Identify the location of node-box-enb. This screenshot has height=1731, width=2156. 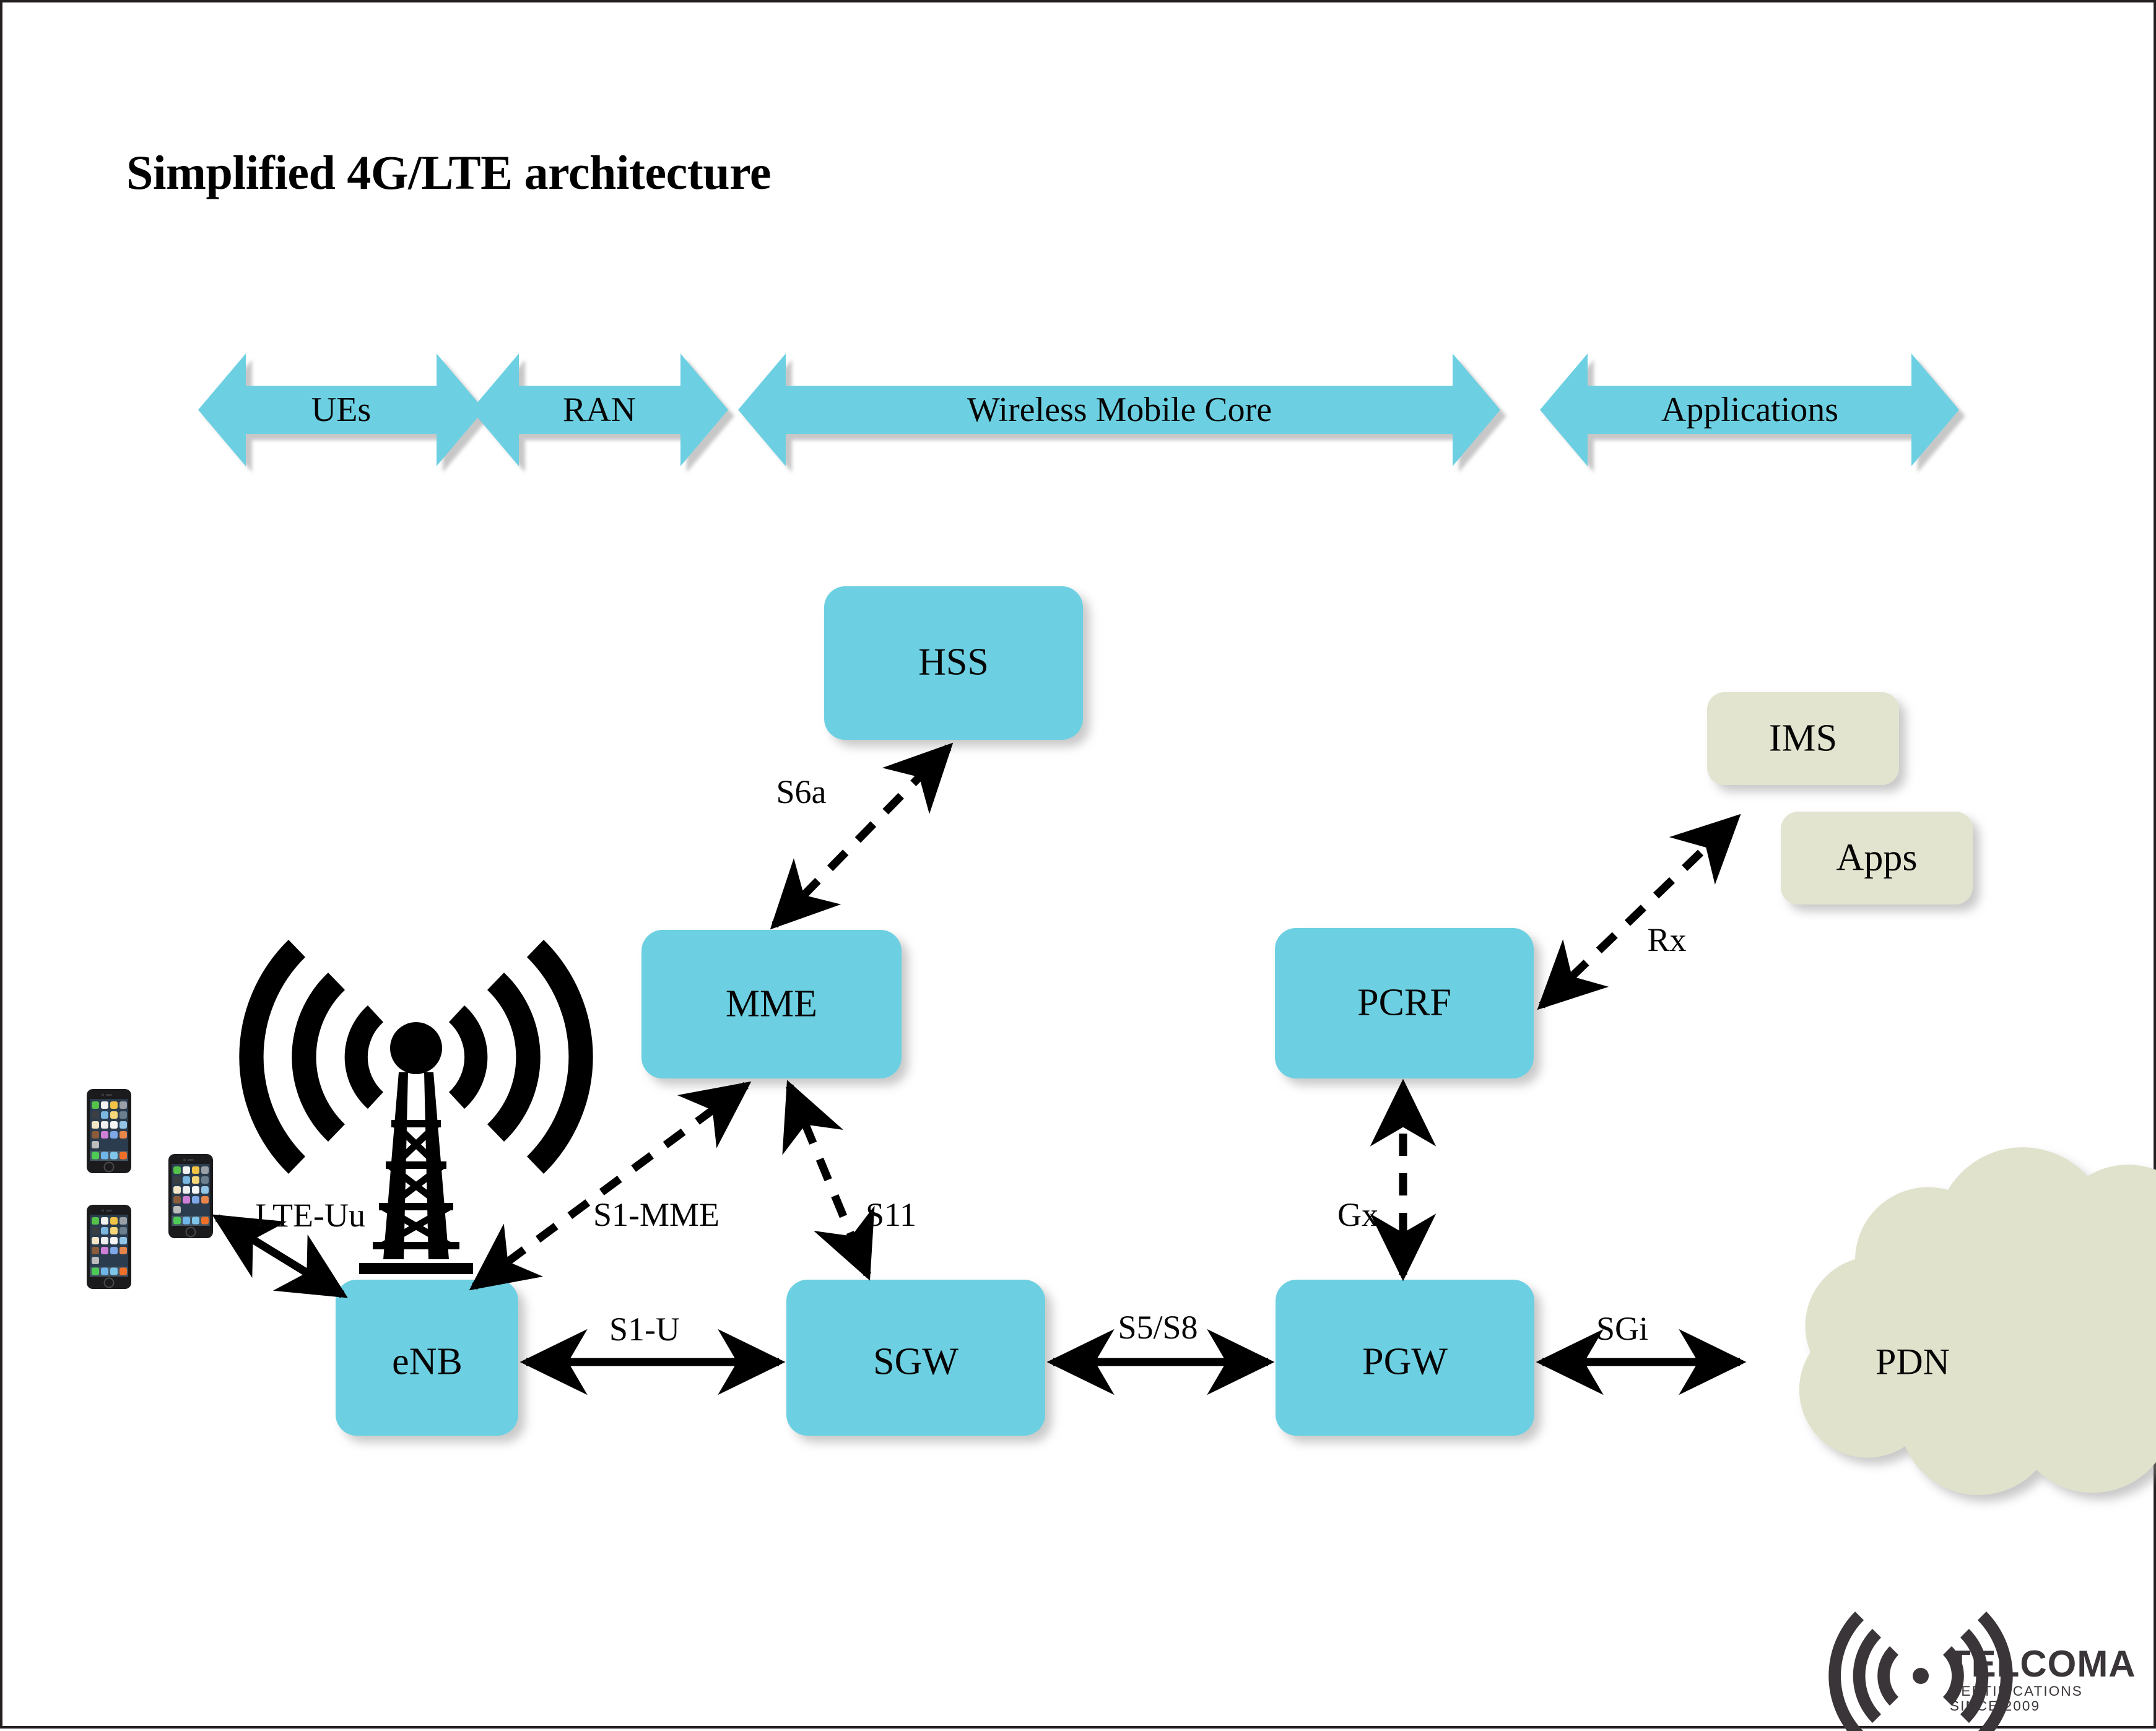
(427, 1358).